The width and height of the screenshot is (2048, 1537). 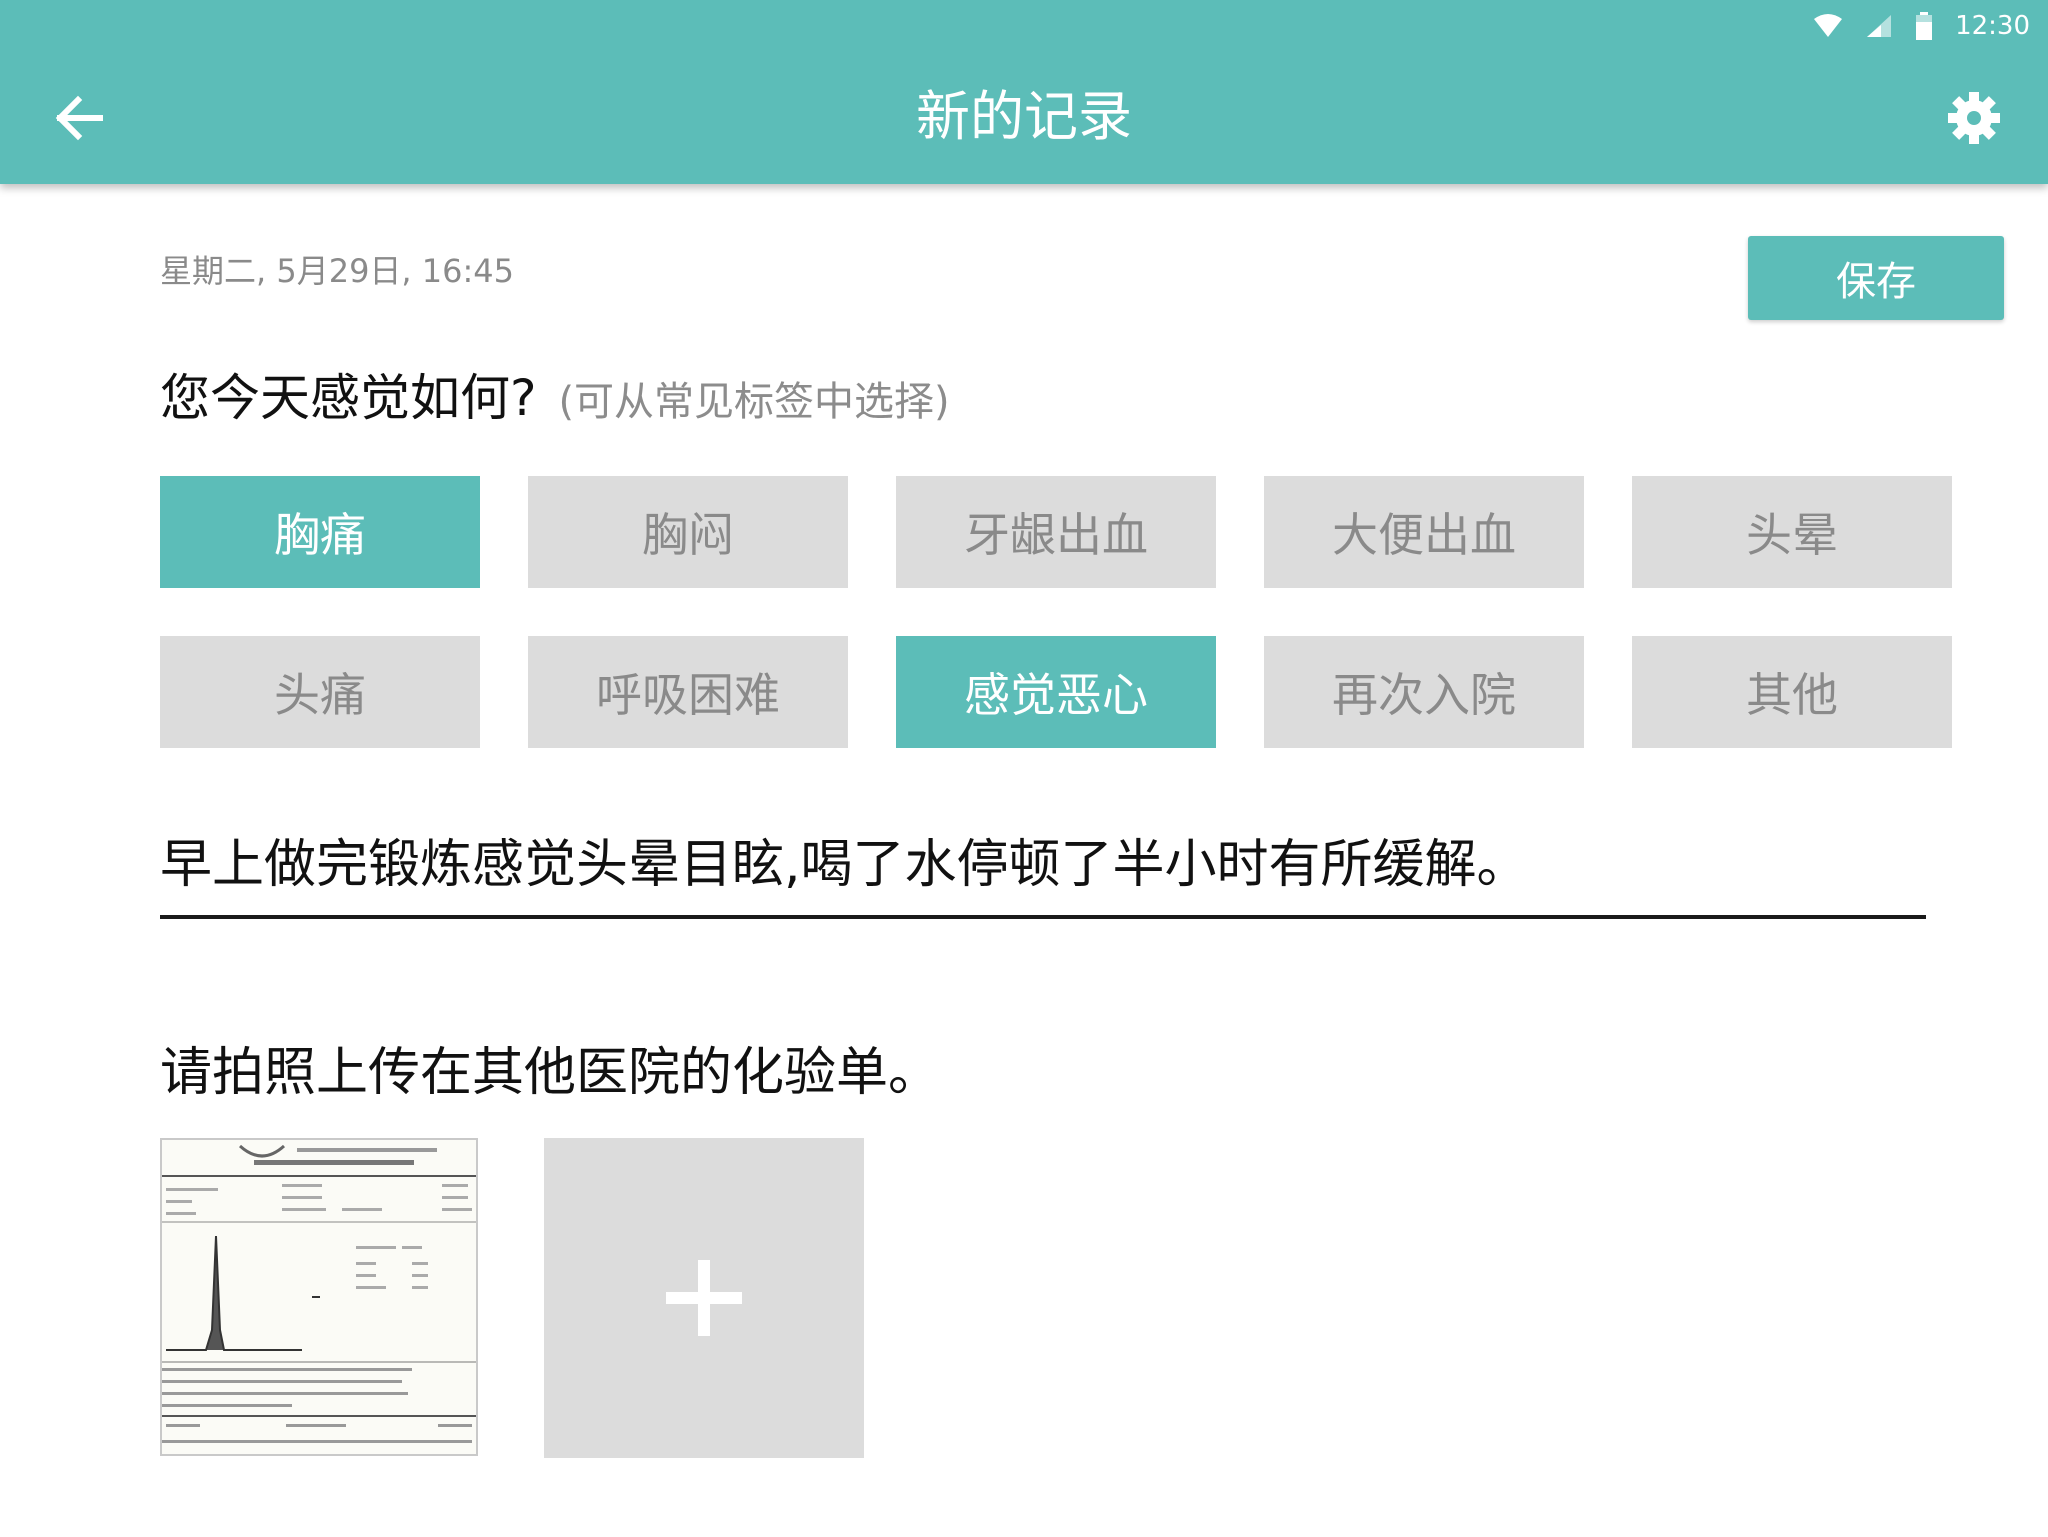 What do you see at coordinates (1024, 116) in the screenshot?
I see `page-title: 新的记录` at bounding box center [1024, 116].